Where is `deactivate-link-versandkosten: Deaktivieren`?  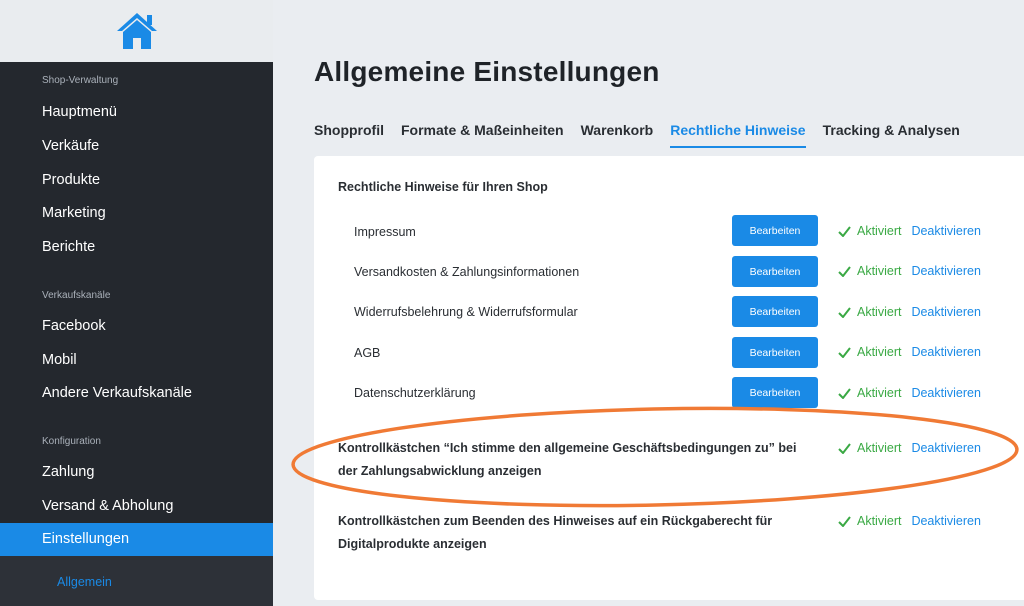 deactivate-link-versandkosten: Deaktivieren is located at coordinates (945, 271).